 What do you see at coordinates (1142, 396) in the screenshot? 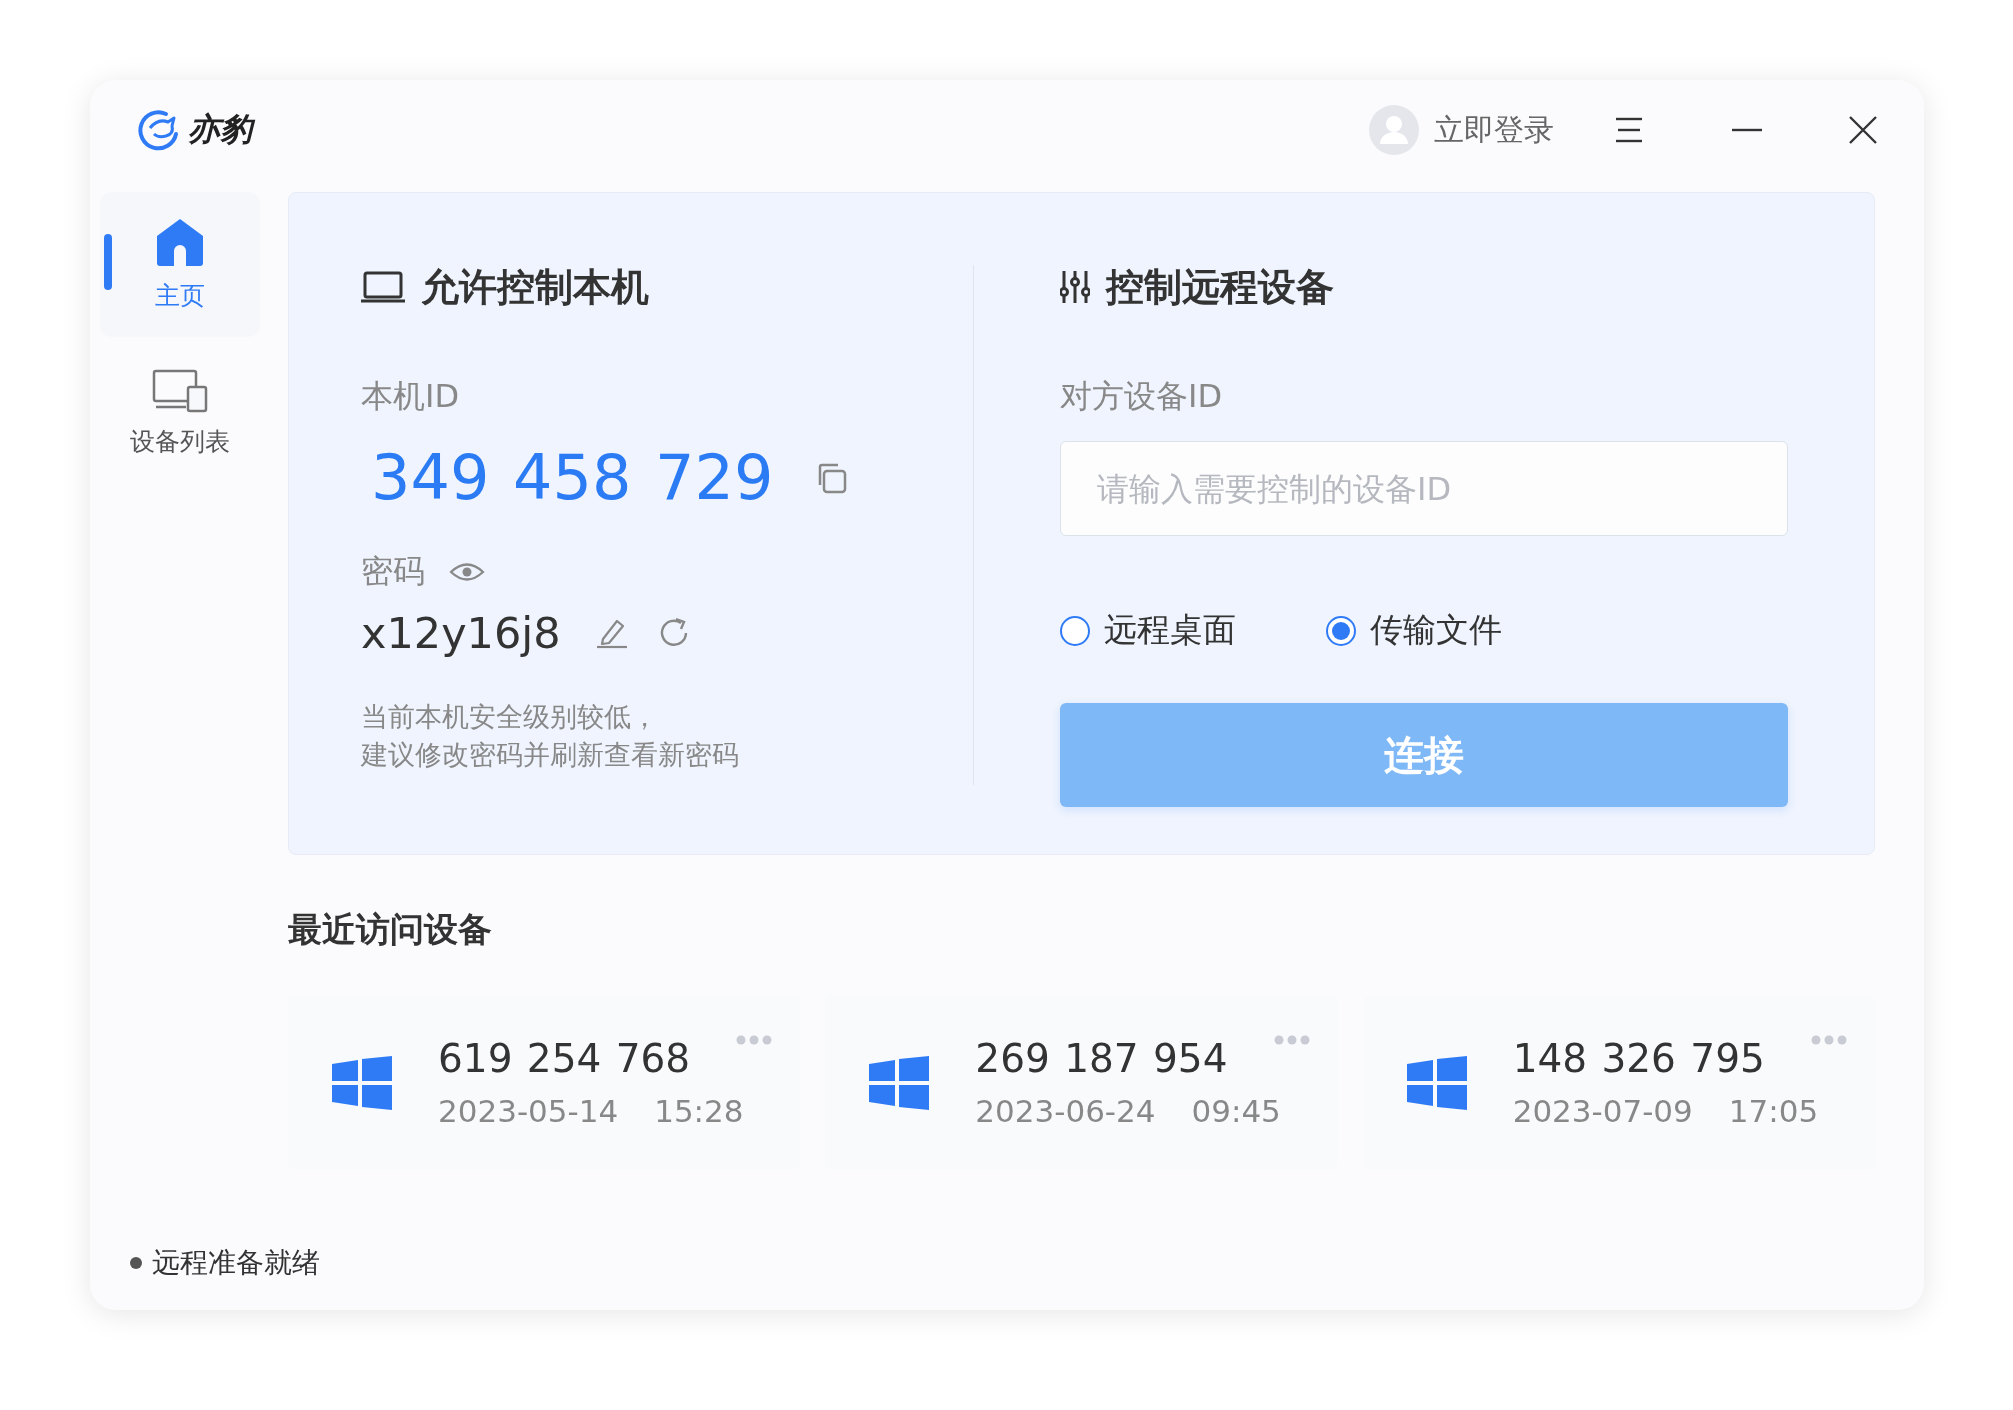
I see `field-label: 对方设备ID` at bounding box center [1142, 396].